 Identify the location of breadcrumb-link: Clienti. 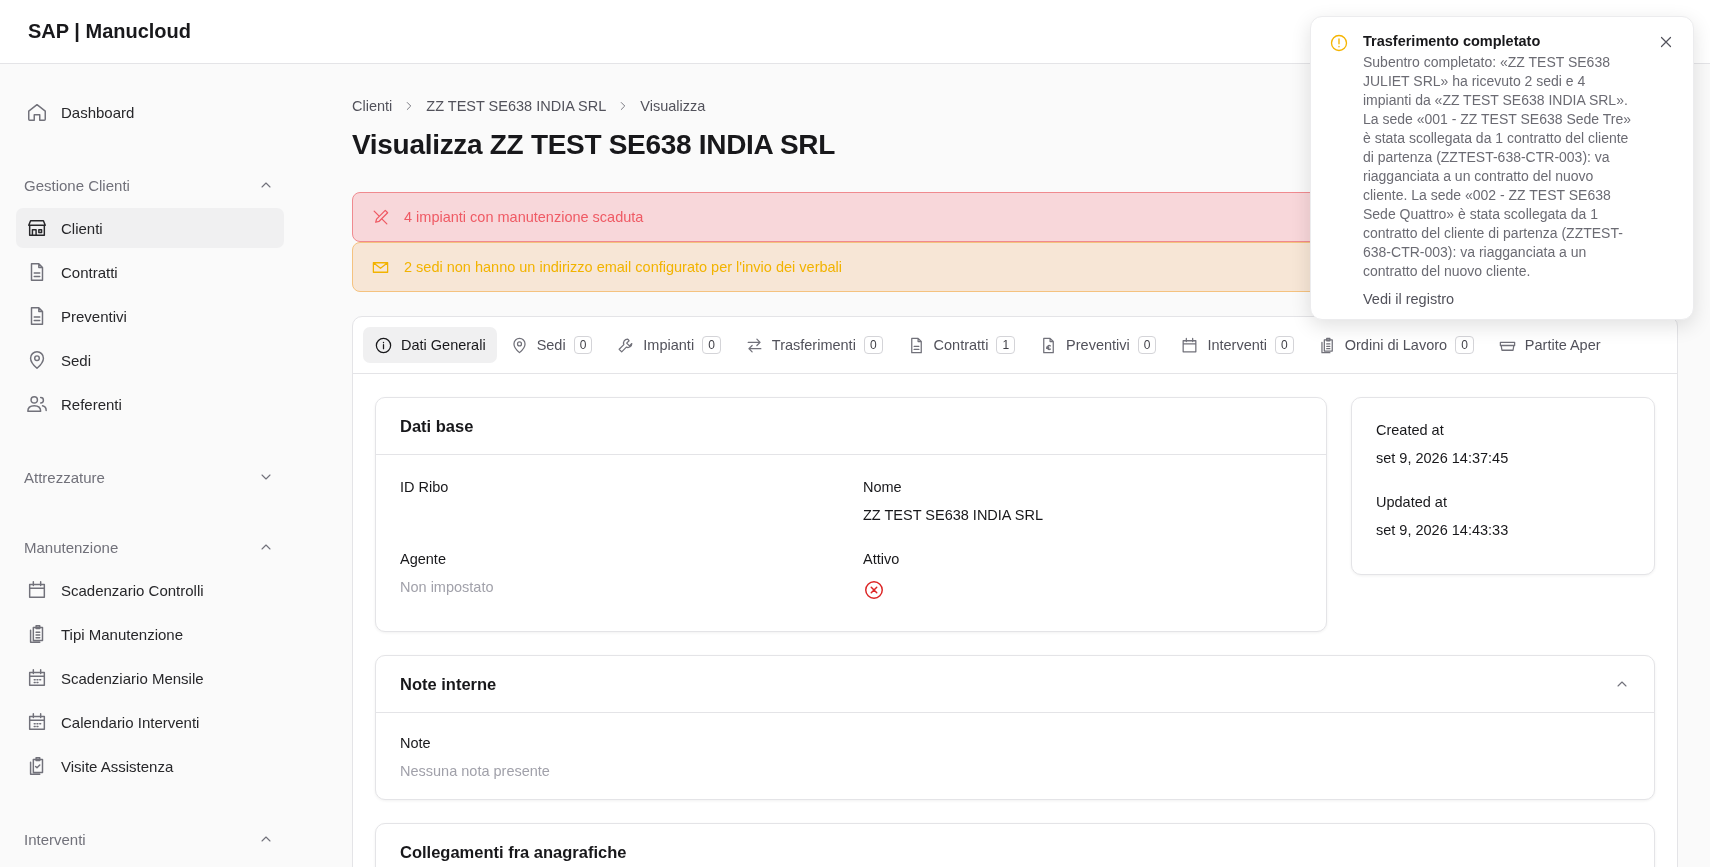
(372, 106).